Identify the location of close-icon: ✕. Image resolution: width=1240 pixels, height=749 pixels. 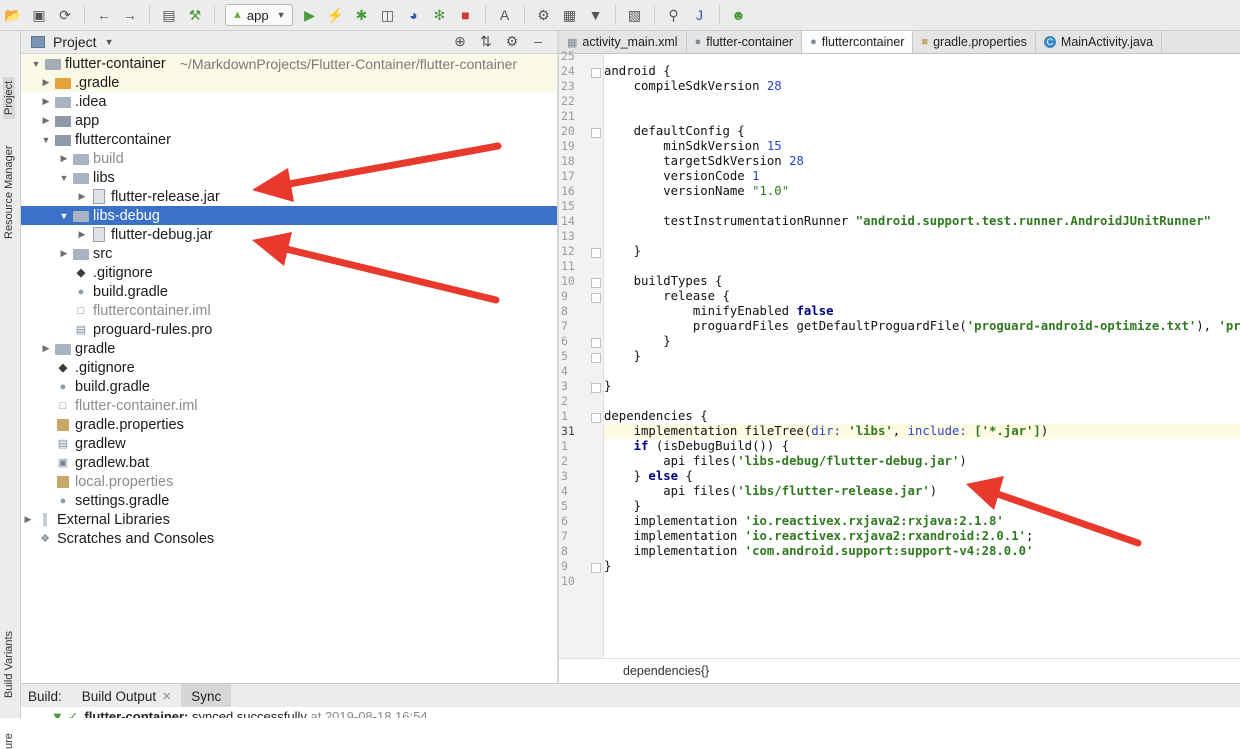
(166, 696).